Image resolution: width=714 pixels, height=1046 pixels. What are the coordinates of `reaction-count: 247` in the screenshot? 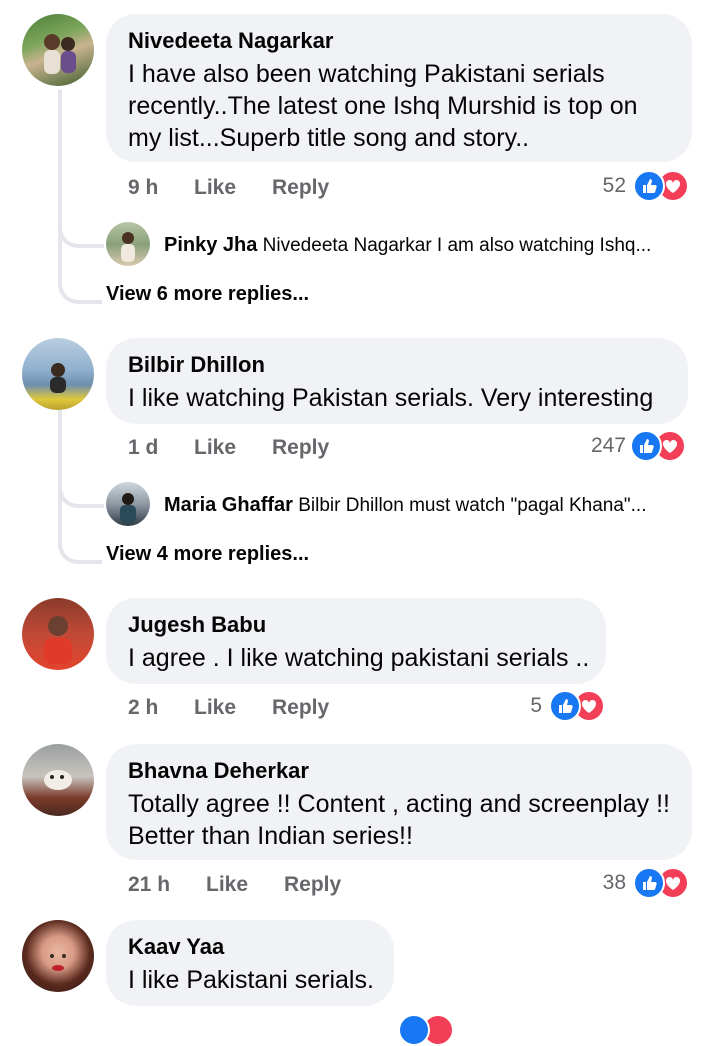 It's located at (598, 446).